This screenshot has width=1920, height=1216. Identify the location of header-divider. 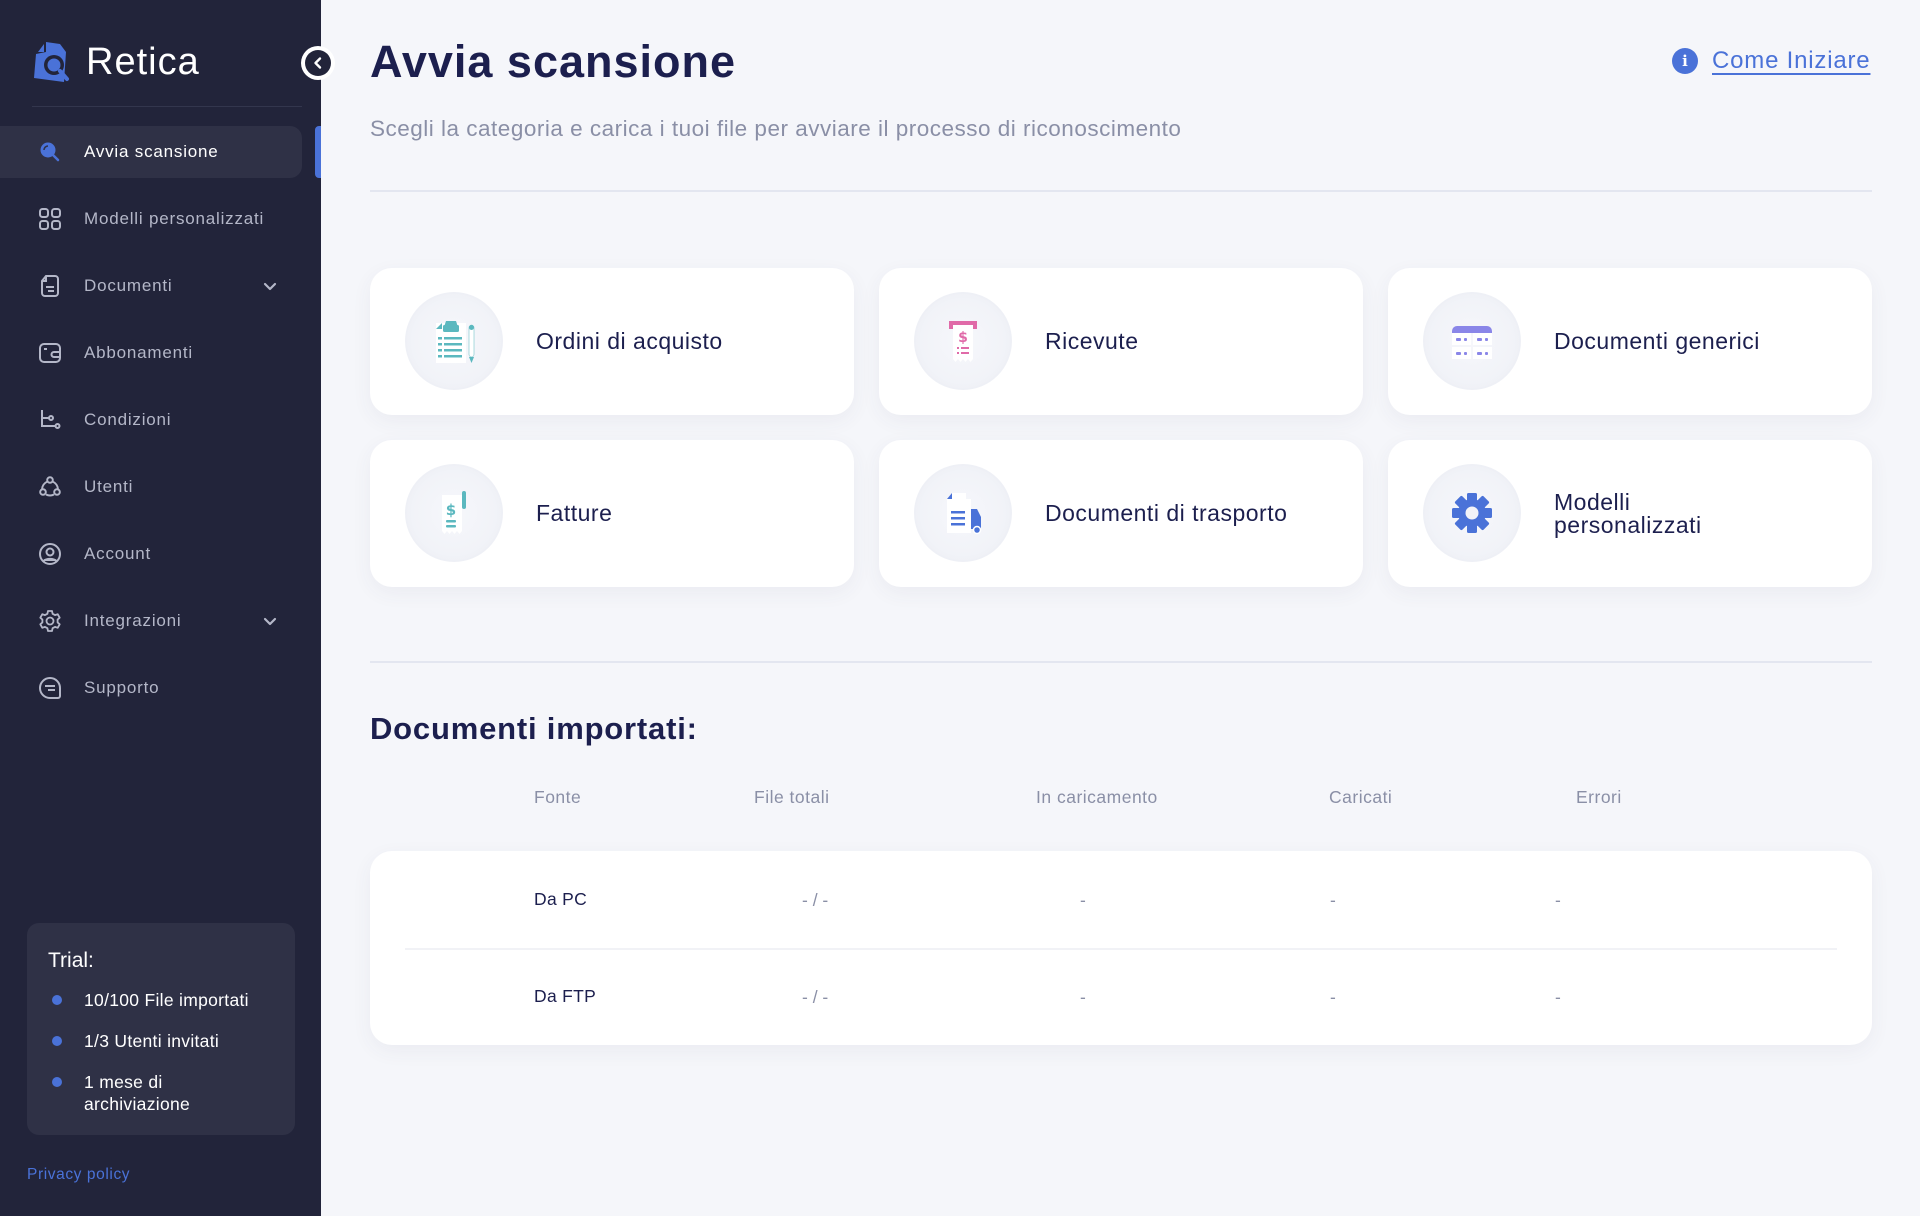
(1121, 191).